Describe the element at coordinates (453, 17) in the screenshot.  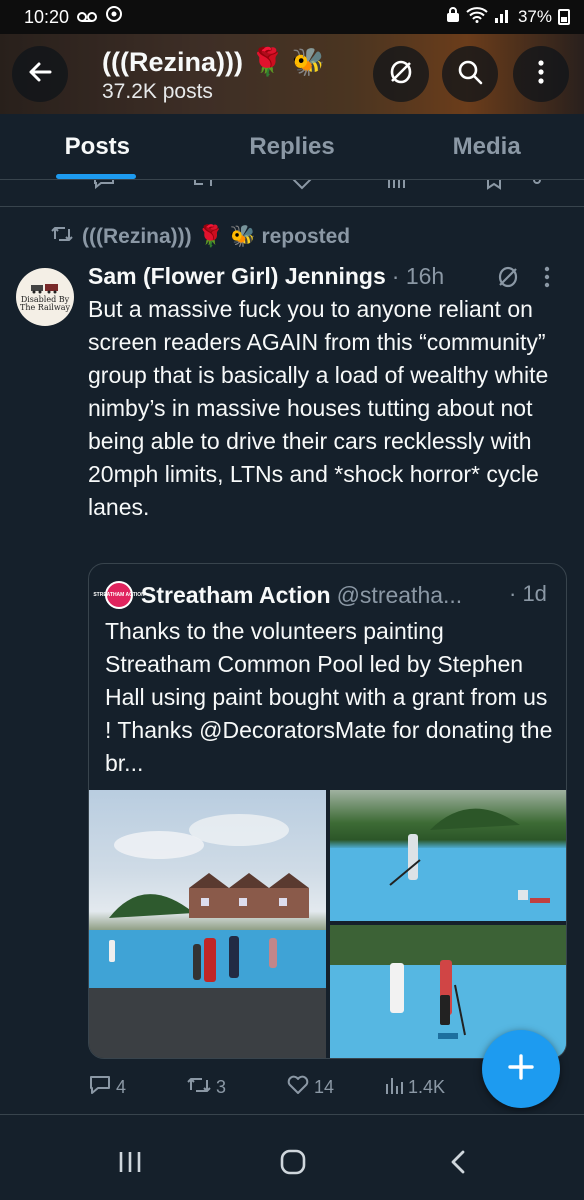
I see `lock-icon` at that location.